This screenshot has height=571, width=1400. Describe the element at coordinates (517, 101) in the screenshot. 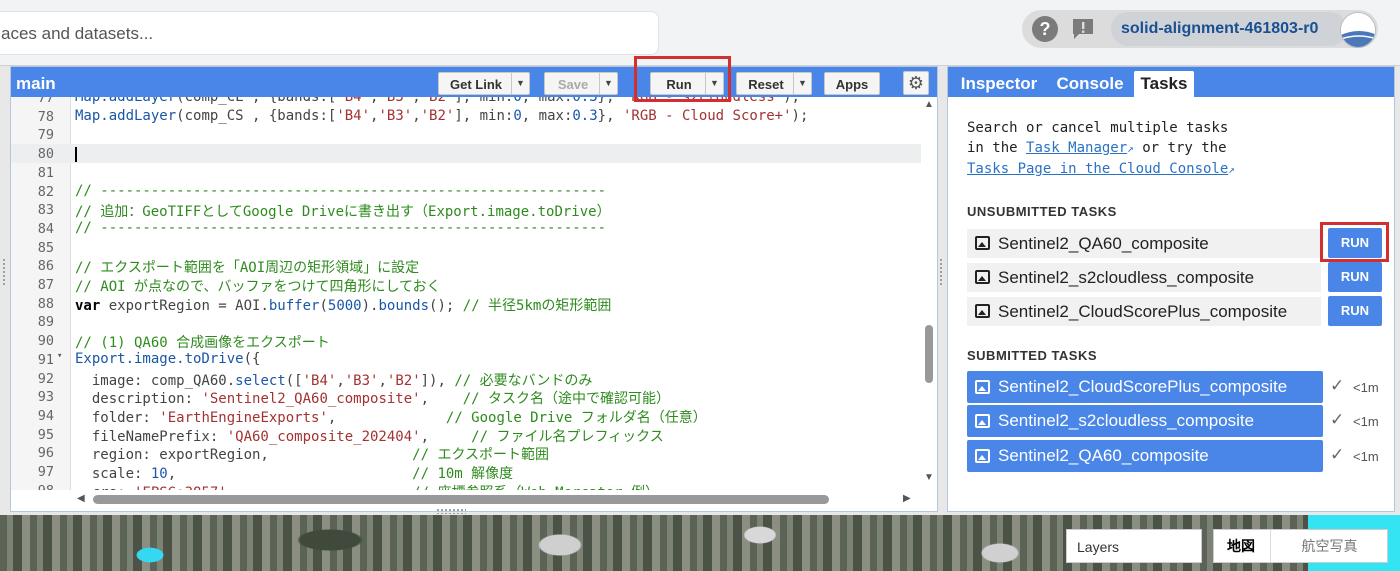

I see `code-token: 0` at that location.